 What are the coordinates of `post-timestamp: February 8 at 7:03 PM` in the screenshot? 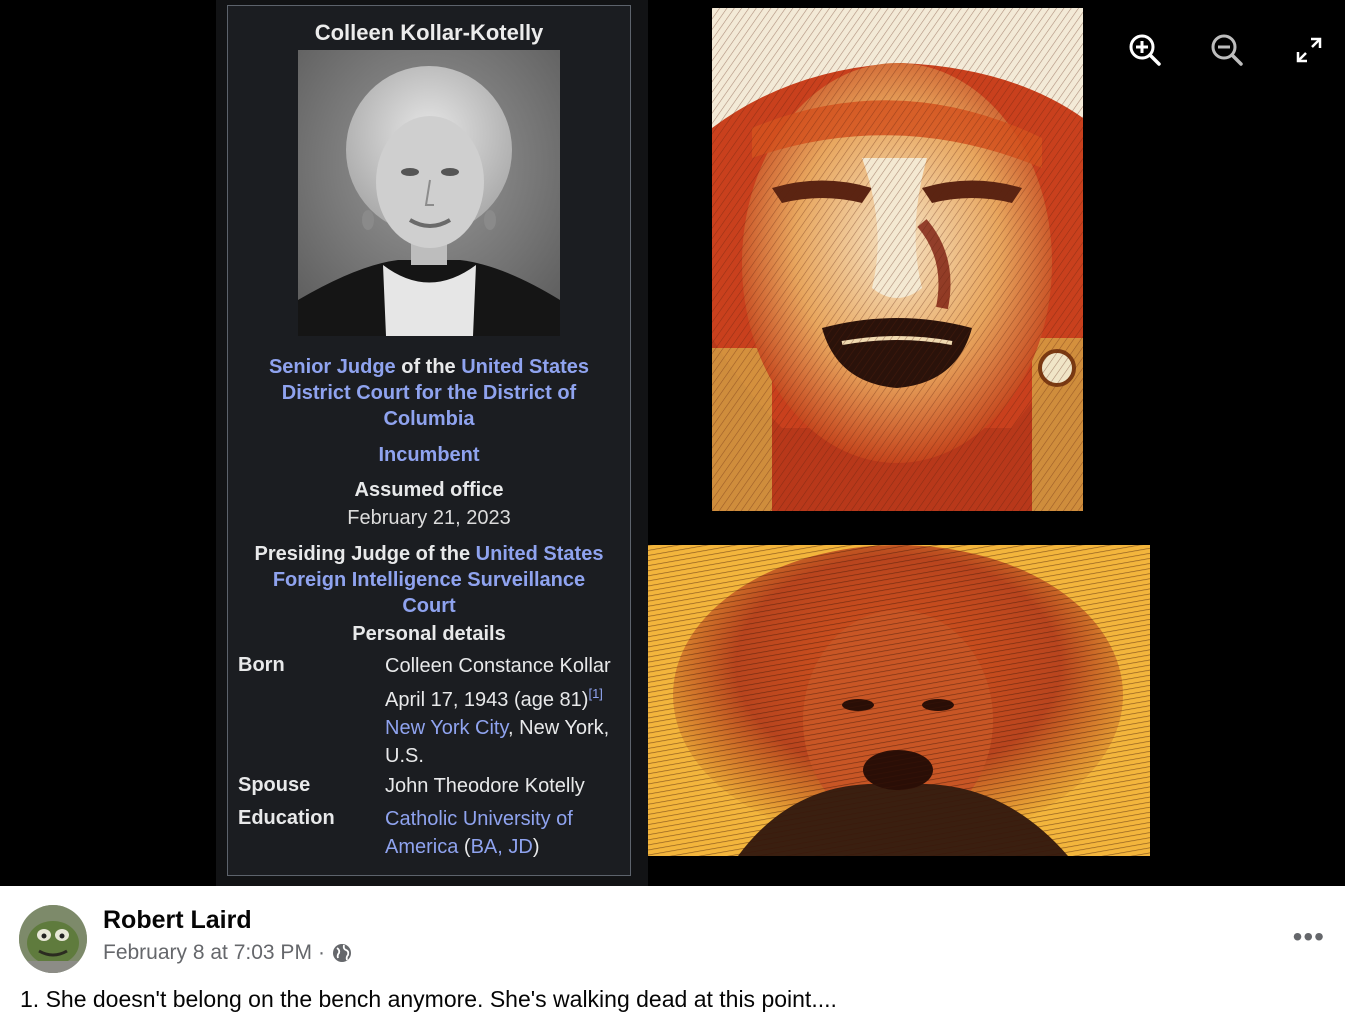 It's located at (207, 953).